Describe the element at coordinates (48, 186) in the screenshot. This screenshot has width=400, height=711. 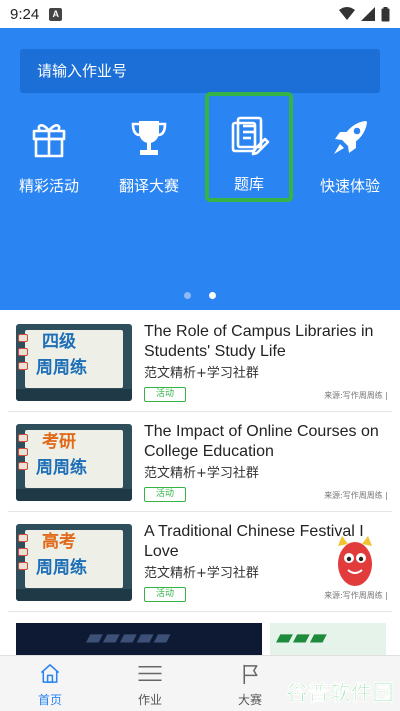
I see `feature-label: 精彩活动` at that location.